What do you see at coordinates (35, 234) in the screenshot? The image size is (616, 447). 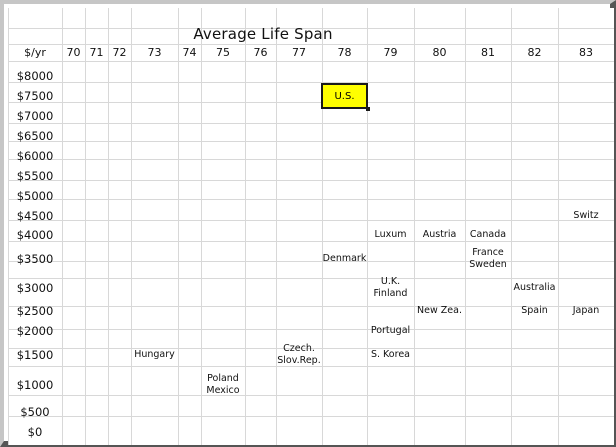 I see `row-label-usd-4000: $4000` at bounding box center [35, 234].